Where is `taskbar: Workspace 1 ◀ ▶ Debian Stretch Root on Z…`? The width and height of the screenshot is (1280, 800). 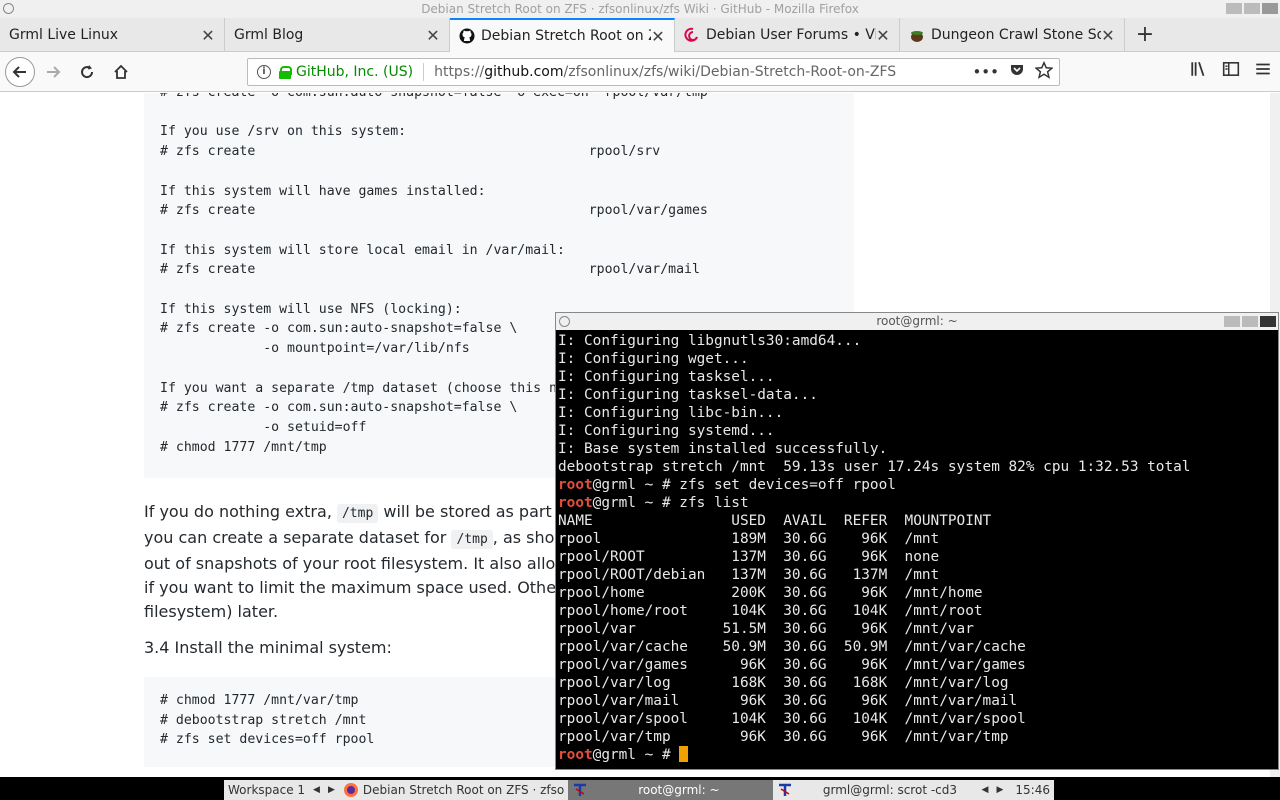 taskbar: Workspace 1 ◀ ▶ Debian Stretch Root on Z… is located at coordinates (640, 788).